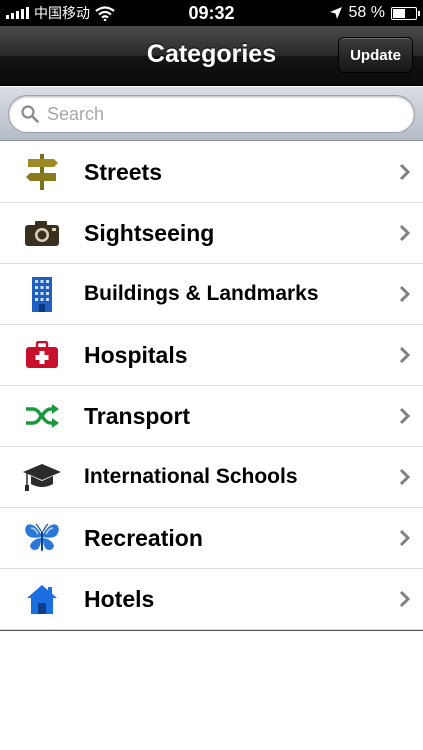 Image resolution: width=423 pixels, height=750 pixels. I want to click on category-row-buildings: Buildings & Landmarks, so click(211, 294).